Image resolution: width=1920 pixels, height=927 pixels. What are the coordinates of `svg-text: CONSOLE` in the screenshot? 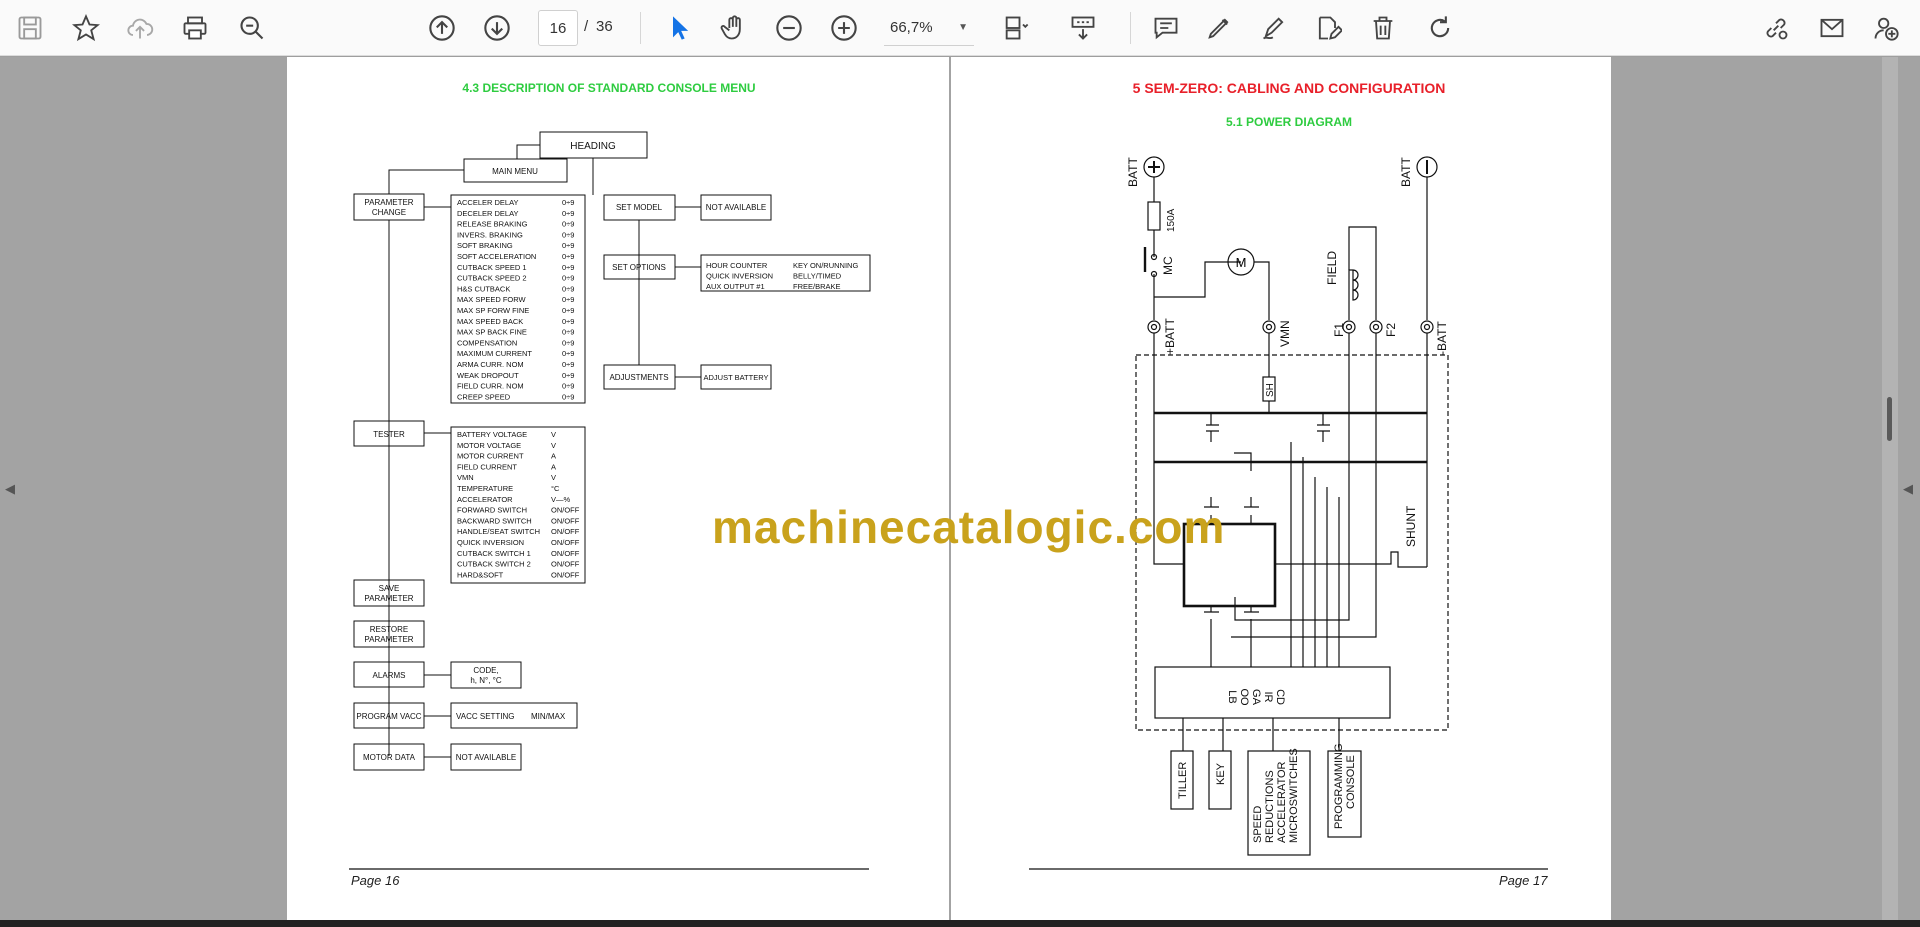 It's located at (1351, 782).